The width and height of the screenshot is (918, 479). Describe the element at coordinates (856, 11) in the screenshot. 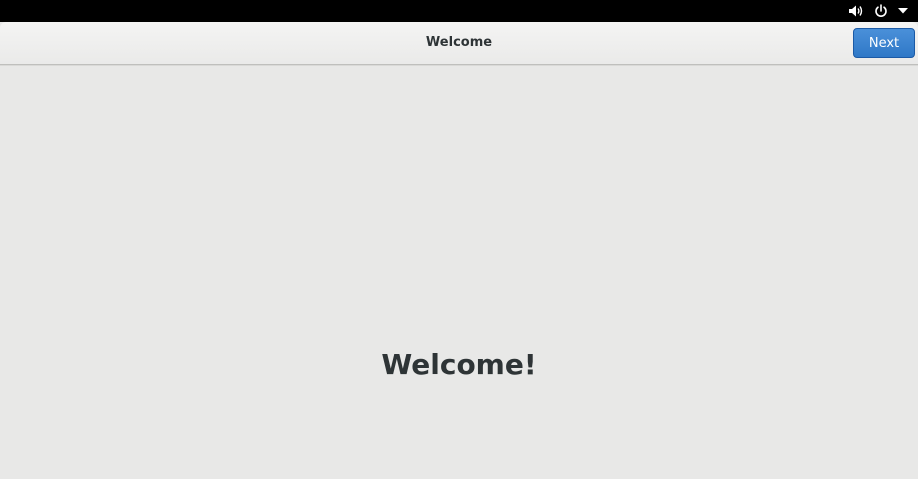

I see `volume-icon` at that location.